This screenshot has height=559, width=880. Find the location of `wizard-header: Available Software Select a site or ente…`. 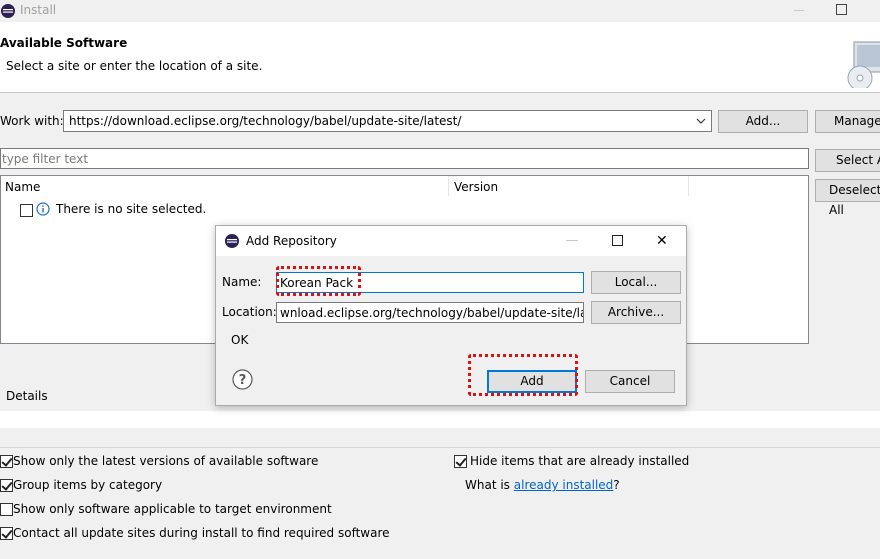

wizard-header: Available Software Select a site or ente… is located at coordinates (440, 57).